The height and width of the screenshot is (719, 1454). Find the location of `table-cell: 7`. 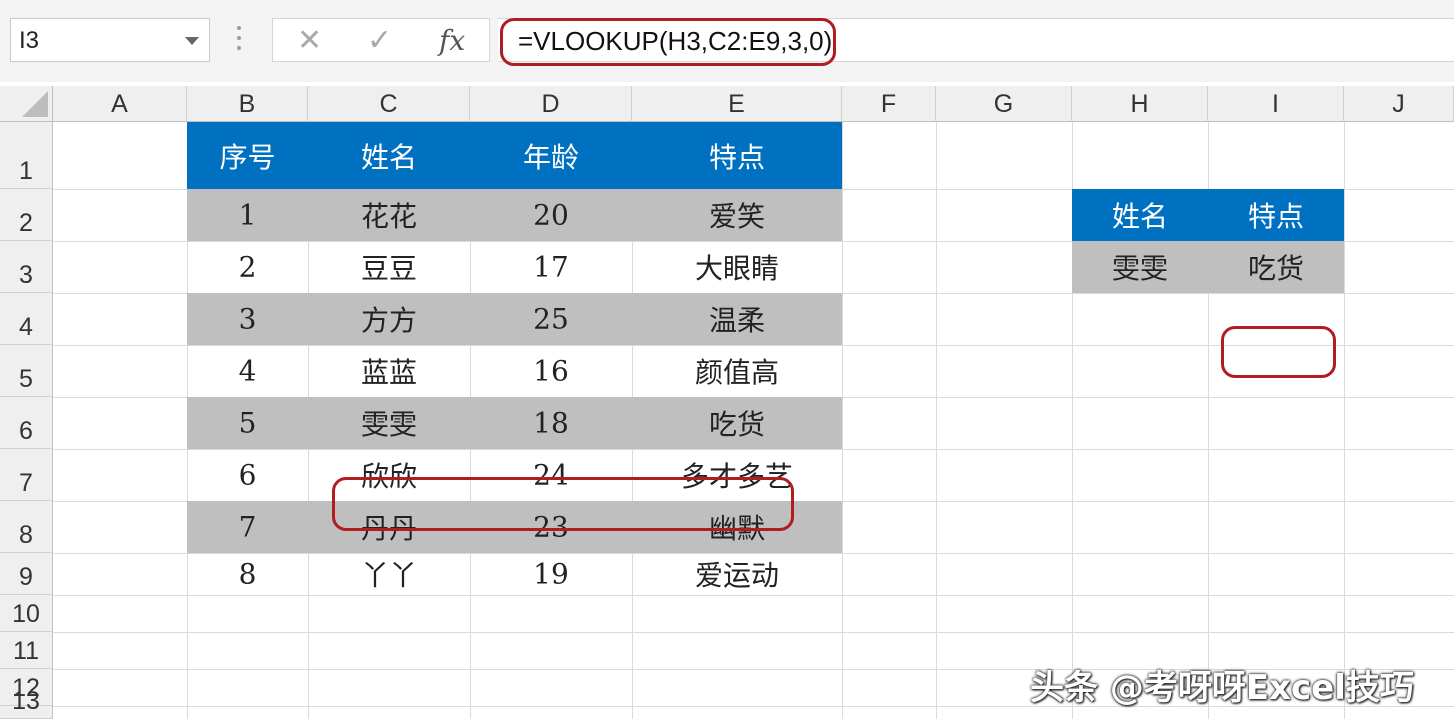

table-cell: 7 is located at coordinates (247, 527).